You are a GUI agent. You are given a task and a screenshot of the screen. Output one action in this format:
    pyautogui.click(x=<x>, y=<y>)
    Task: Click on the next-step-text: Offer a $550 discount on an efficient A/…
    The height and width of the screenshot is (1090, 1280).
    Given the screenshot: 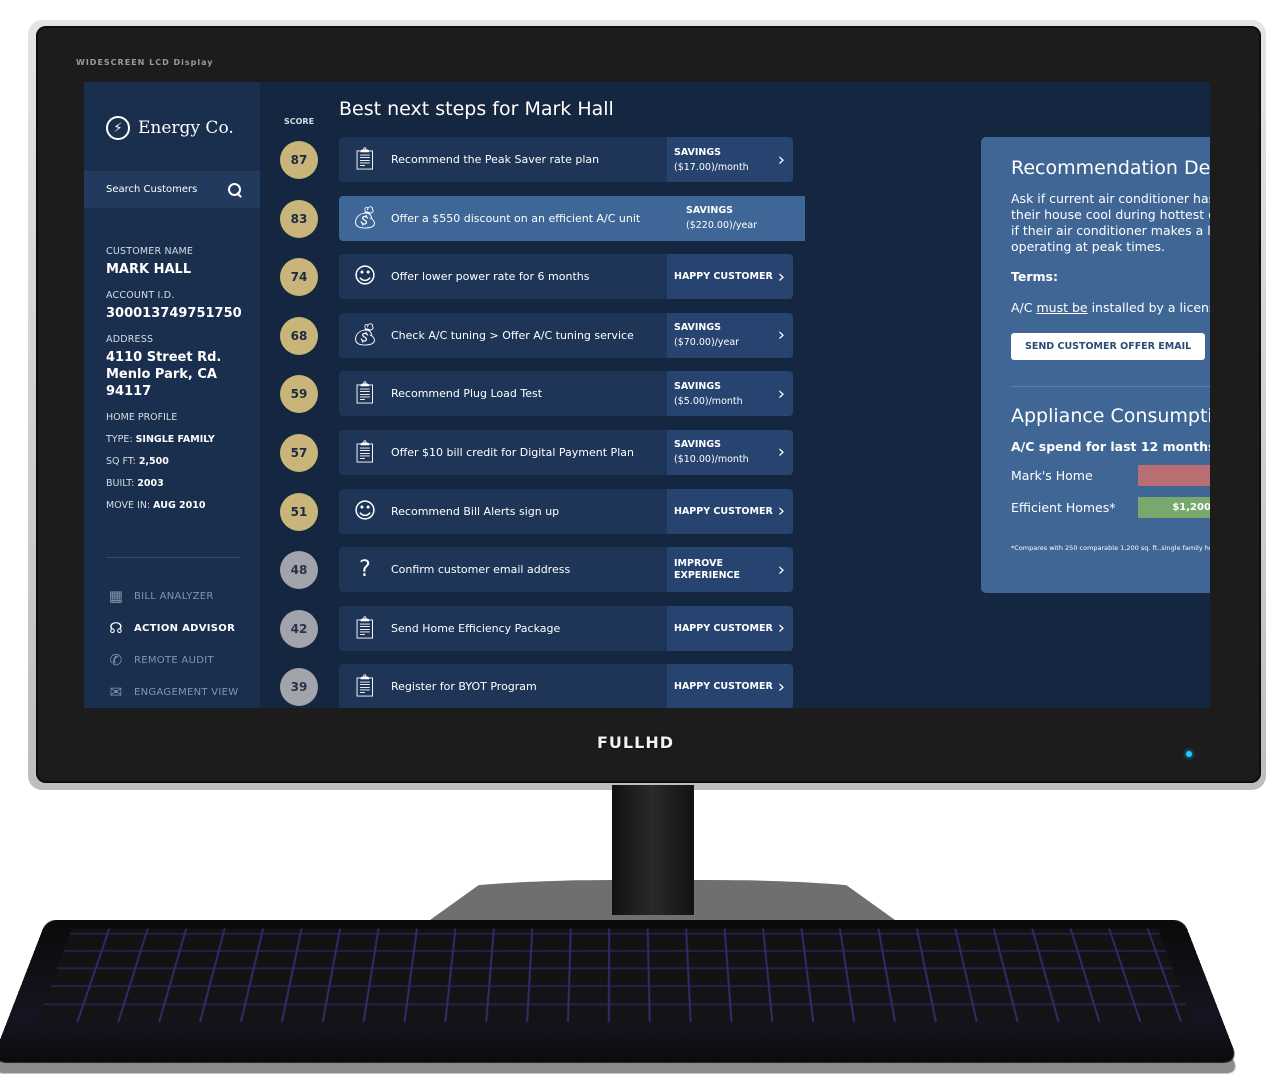 What is the action you would take?
    pyautogui.click(x=516, y=218)
    